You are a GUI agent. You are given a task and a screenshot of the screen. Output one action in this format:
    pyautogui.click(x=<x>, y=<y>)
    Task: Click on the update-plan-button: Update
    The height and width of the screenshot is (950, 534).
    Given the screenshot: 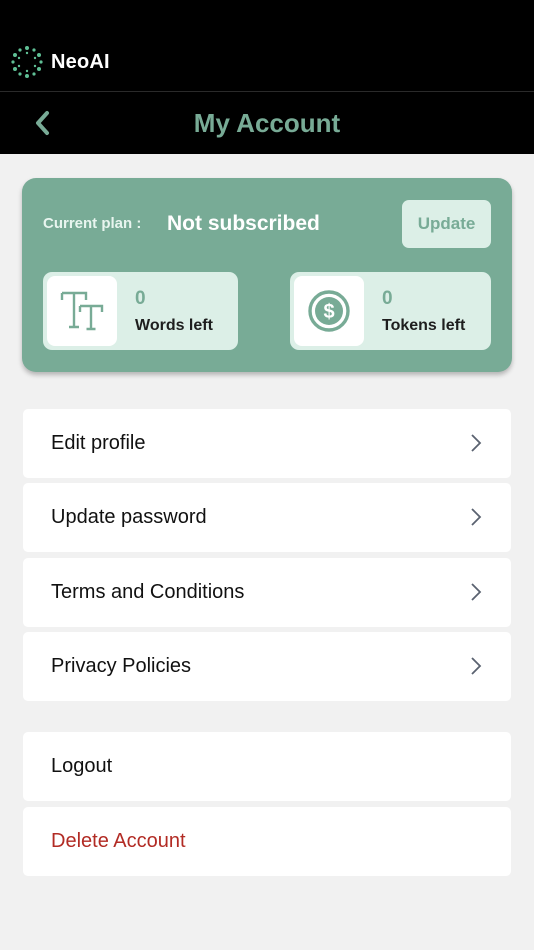 What is the action you would take?
    pyautogui.click(x=446, y=224)
    